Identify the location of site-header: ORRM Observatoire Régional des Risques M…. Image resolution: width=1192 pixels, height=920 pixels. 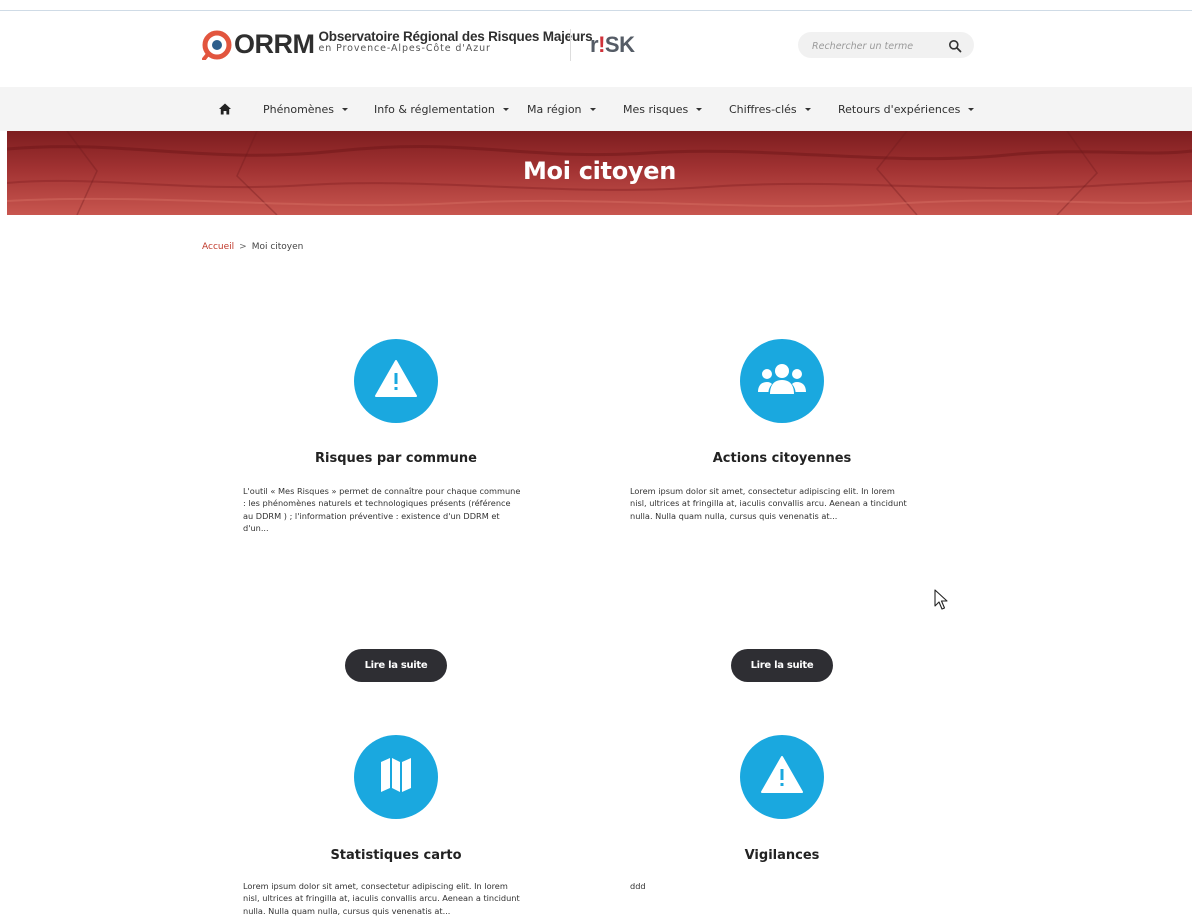
(596, 49).